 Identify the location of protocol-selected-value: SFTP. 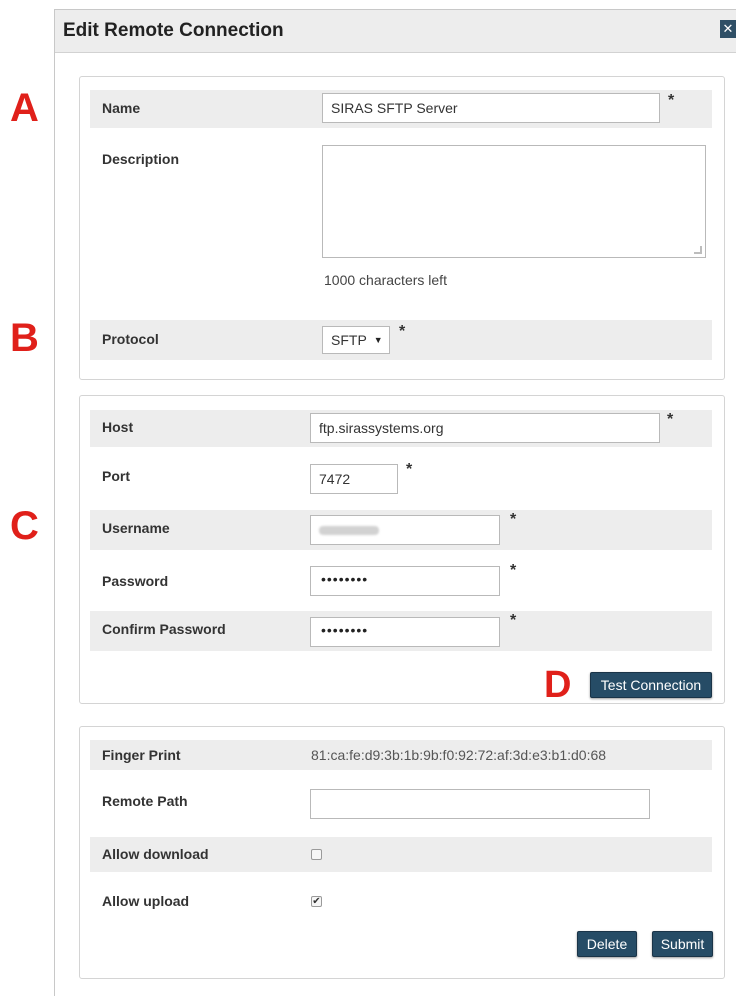
(349, 340).